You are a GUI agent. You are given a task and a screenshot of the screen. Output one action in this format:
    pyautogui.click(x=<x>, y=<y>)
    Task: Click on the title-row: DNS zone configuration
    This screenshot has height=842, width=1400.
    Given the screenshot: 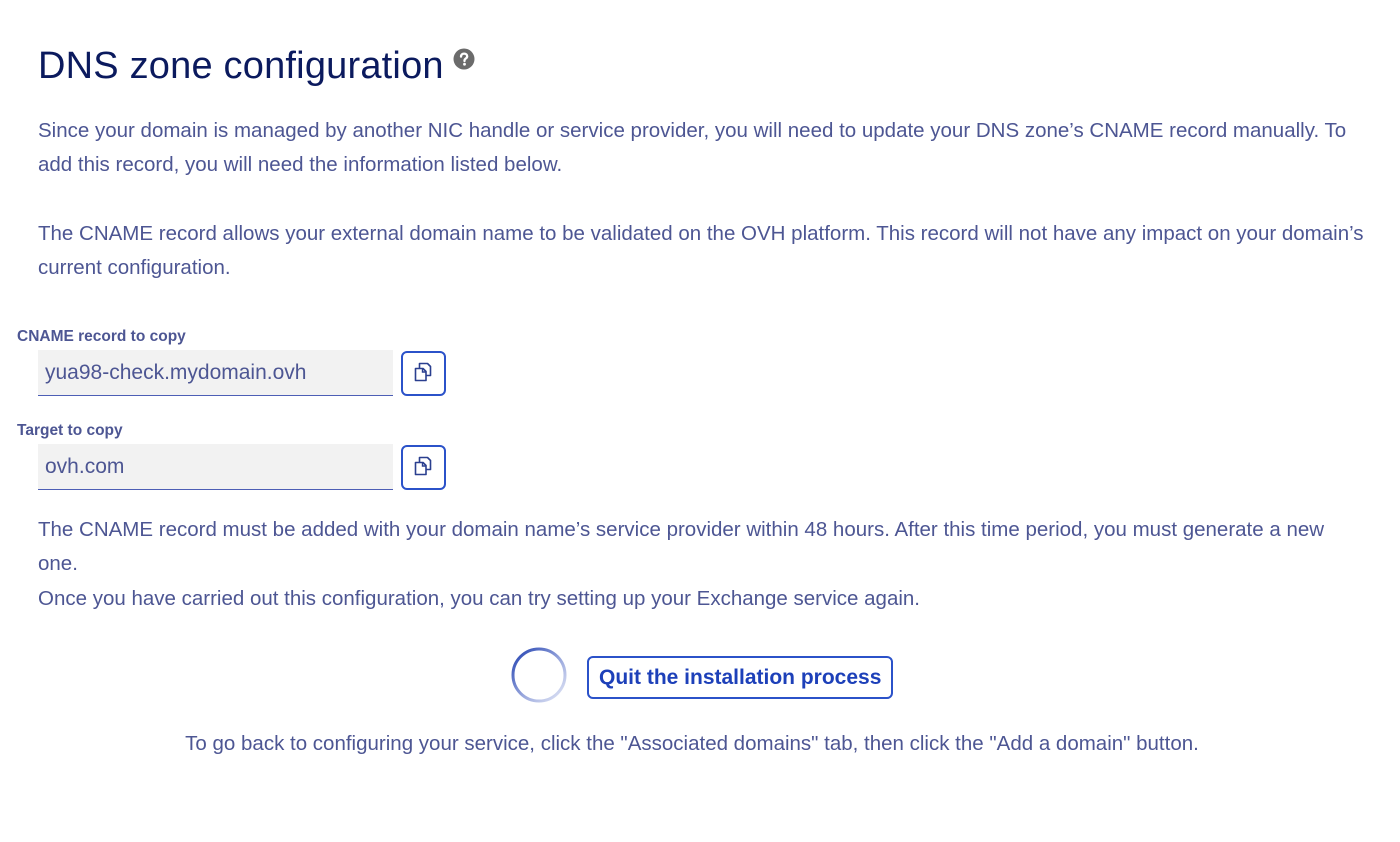 What is the action you would take?
    pyautogui.click(x=256, y=66)
    